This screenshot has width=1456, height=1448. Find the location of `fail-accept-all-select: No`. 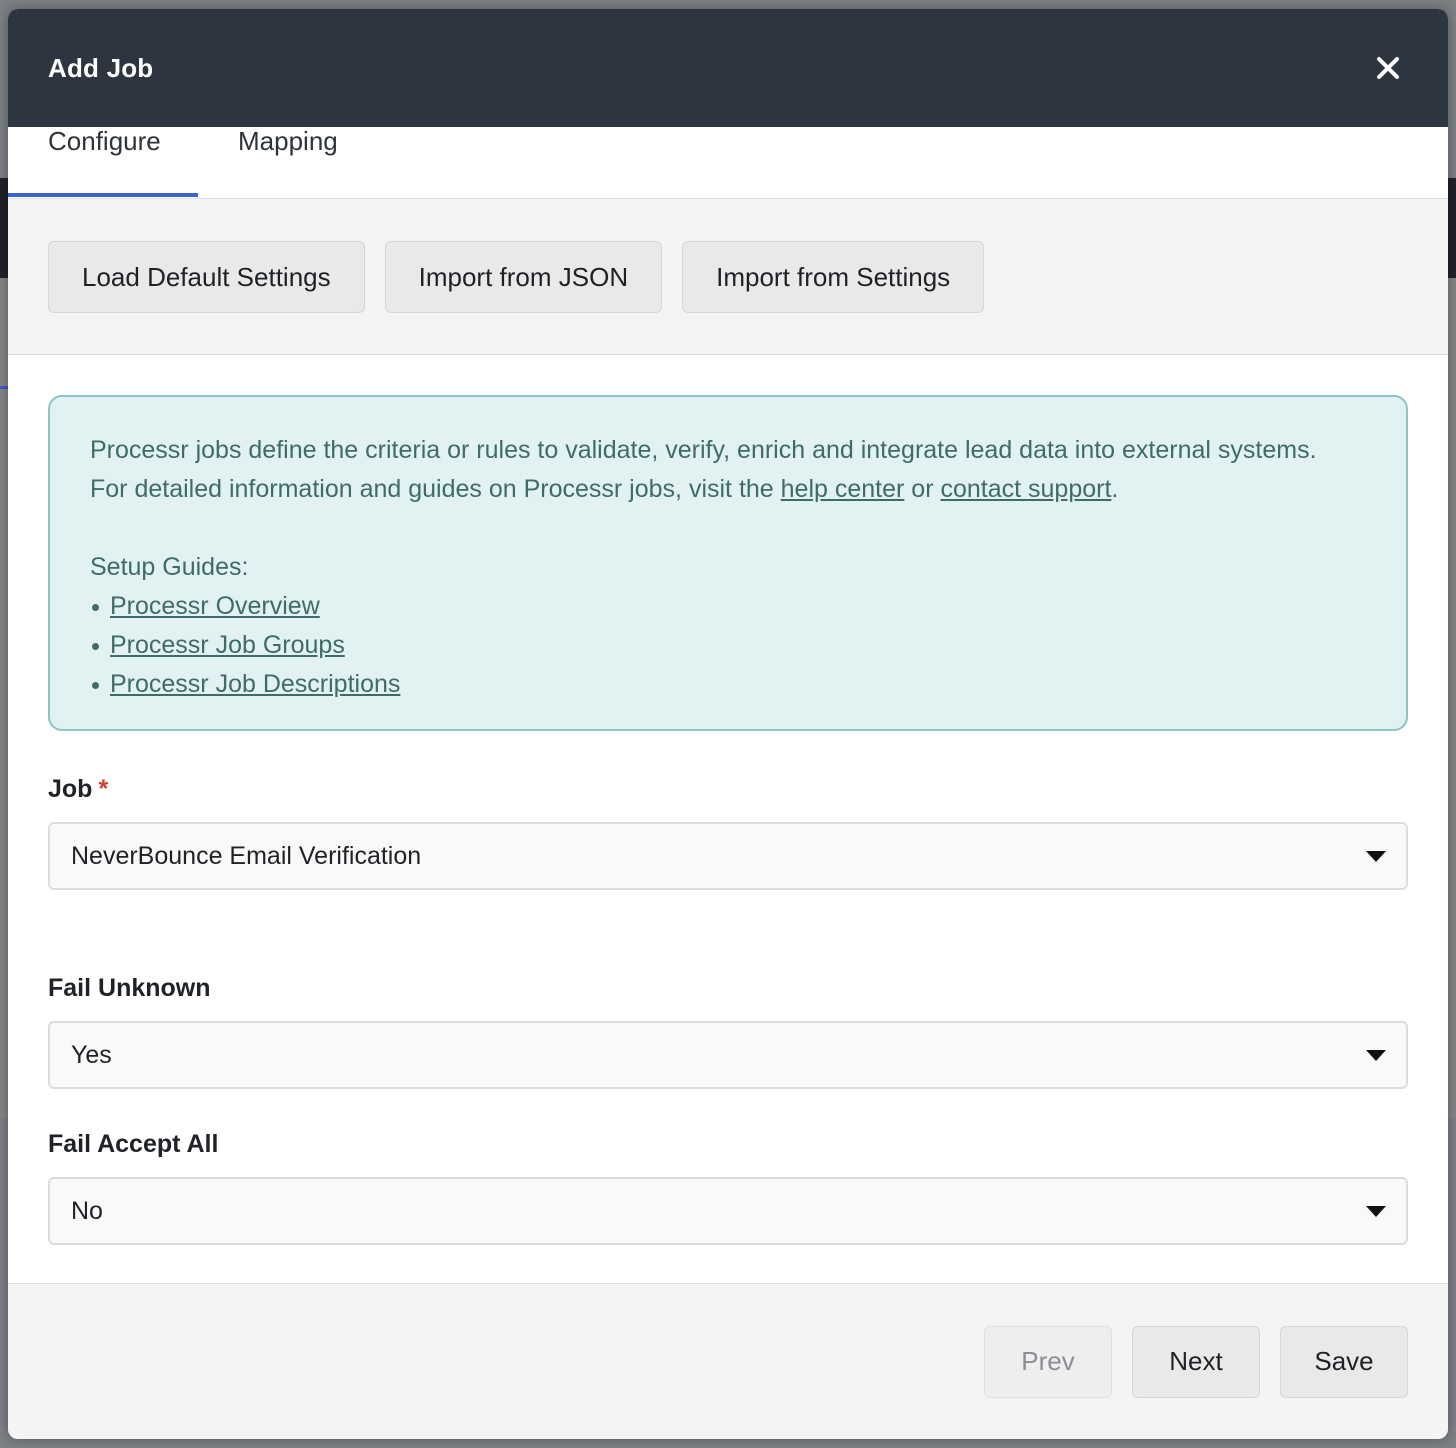

fail-accept-all-select: No is located at coordinates (728, 1211).